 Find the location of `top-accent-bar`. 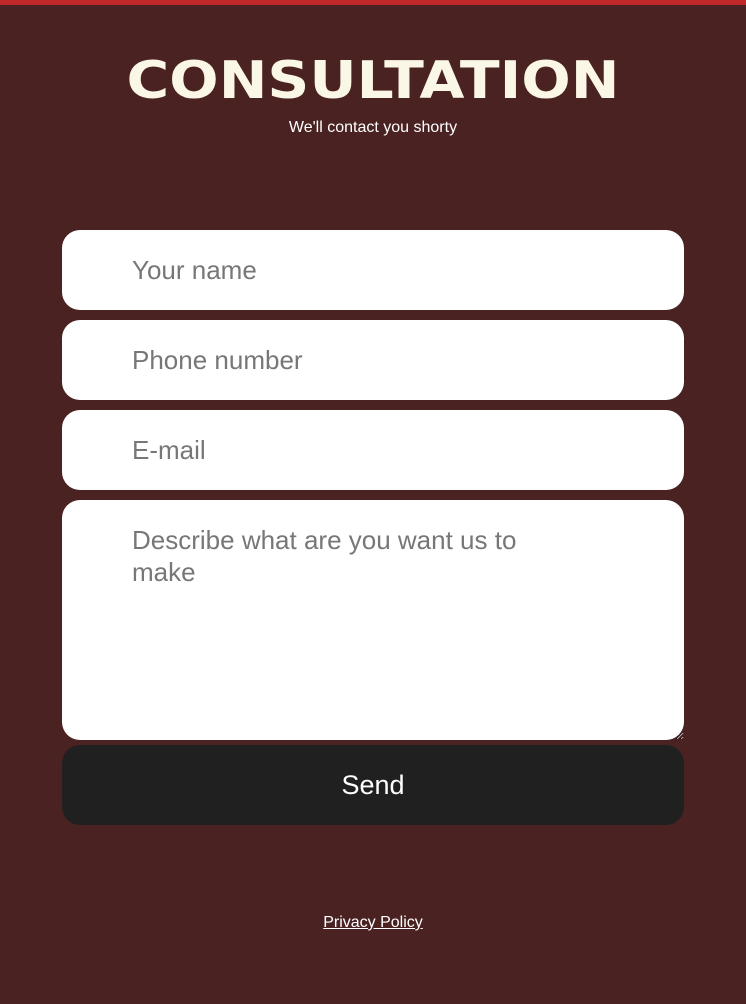

top-accent-bar is located at coordinates (373, 2).